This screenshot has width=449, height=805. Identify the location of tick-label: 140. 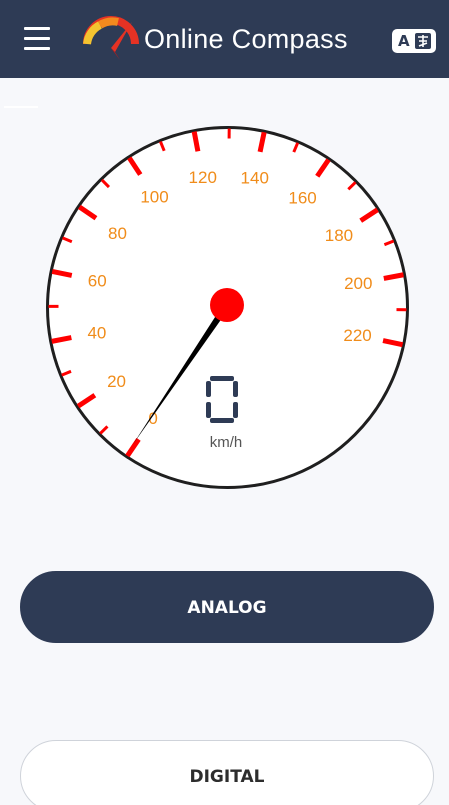
(255, 177).